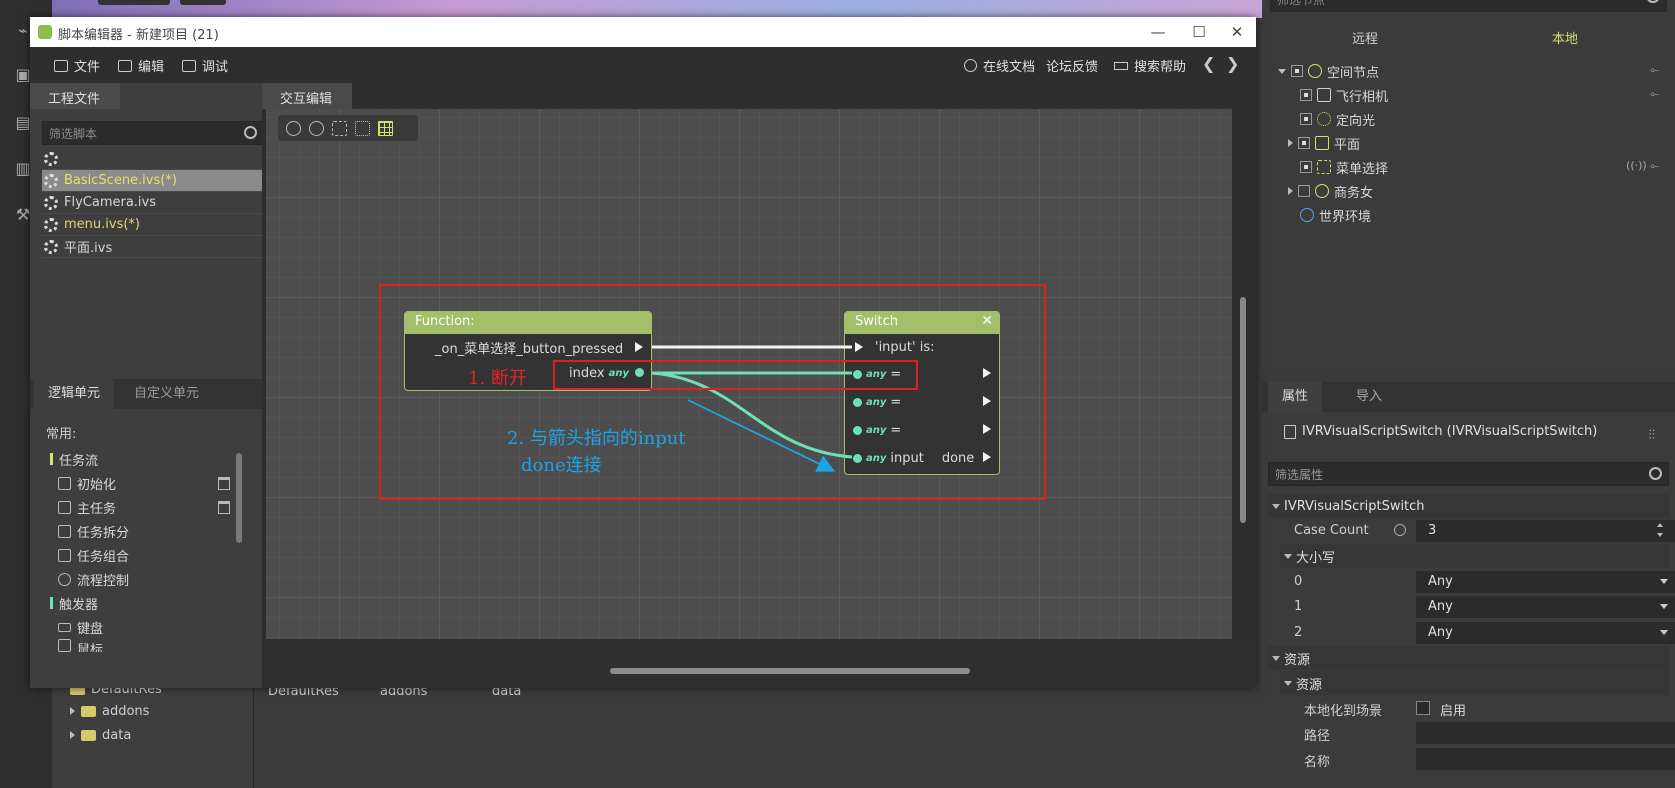 Image resolution: width=1675 pixels, height=788 pixels. Describe the element at coordinates (153, 203) in the screenshot. I see `file-item: FlyCamera.ivs` at that location.